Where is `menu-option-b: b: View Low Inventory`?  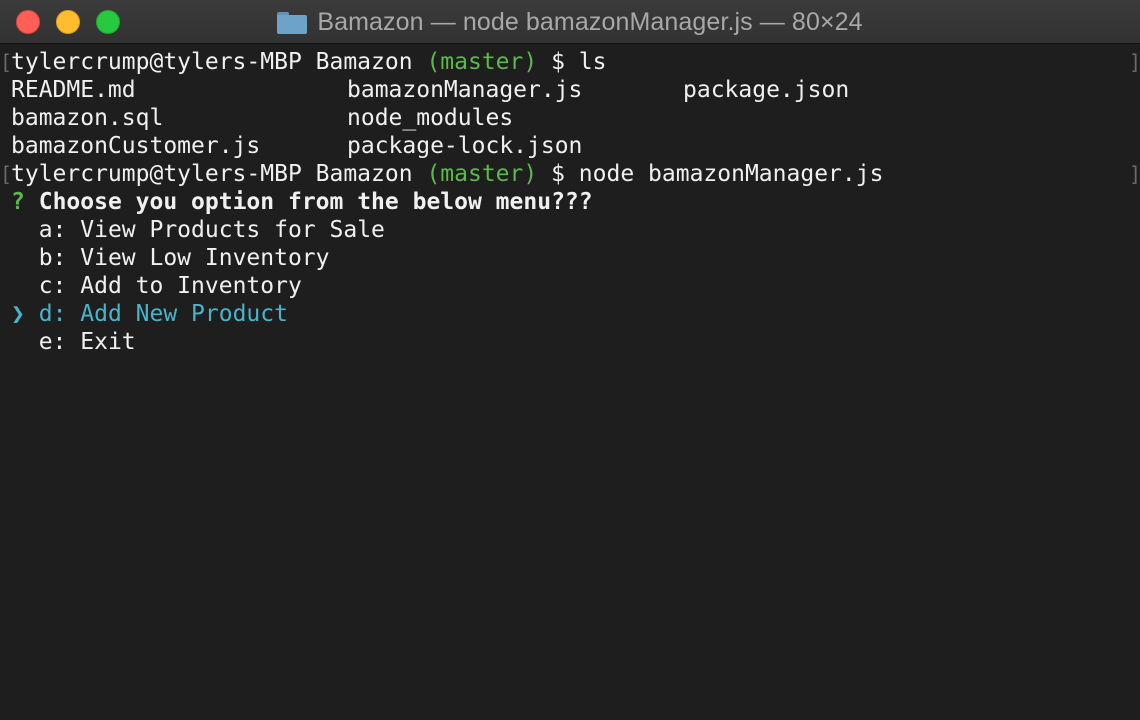 menu-option-b: b: View Low Inventory is located at coordinates (170, 258).